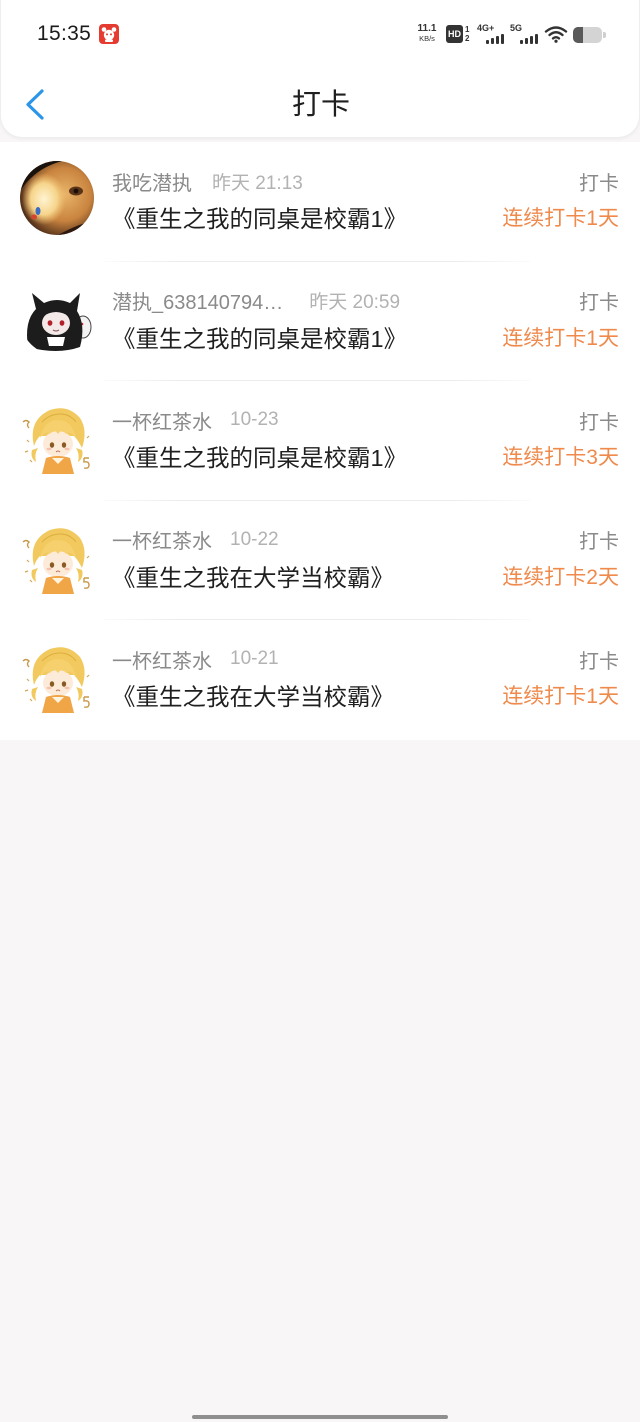 Image resolution: width=640 pixels, height=1422 pixels. What do you see at coordinates (516, 28) in the screenshot?
I see `network-type-2: 5G` at bounding box center [516, 28].